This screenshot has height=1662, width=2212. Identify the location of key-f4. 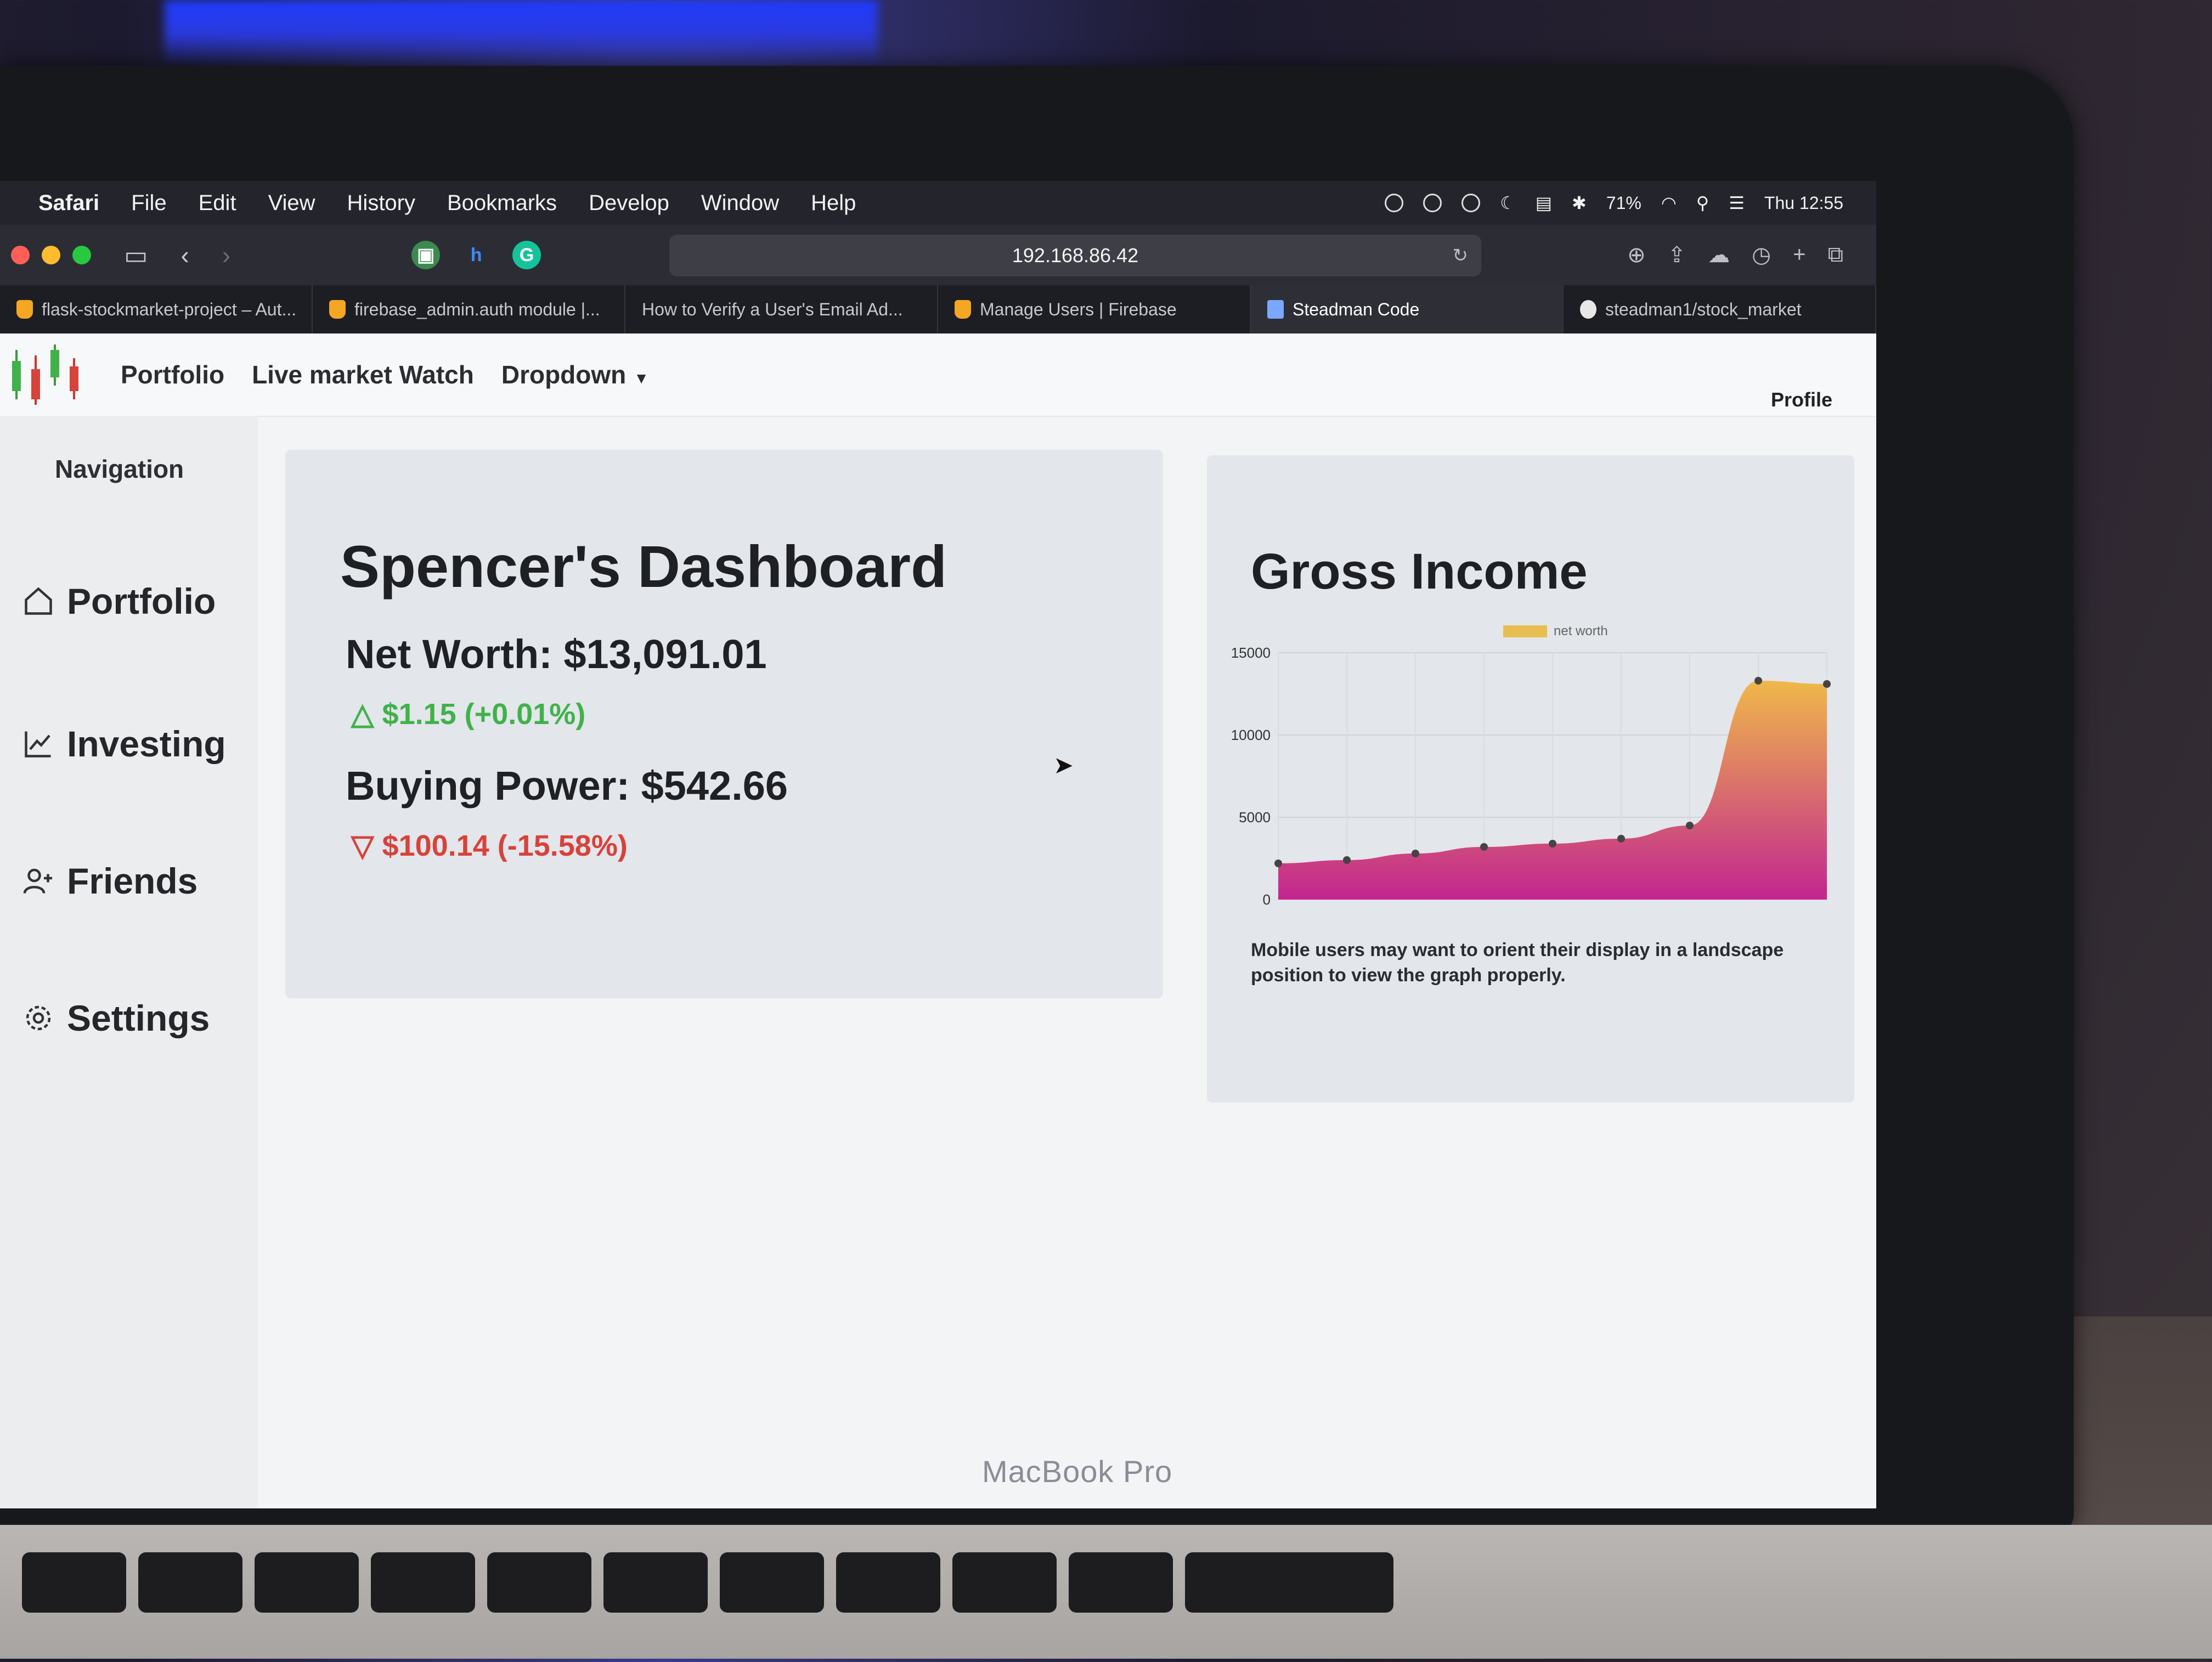
(74, 1582).